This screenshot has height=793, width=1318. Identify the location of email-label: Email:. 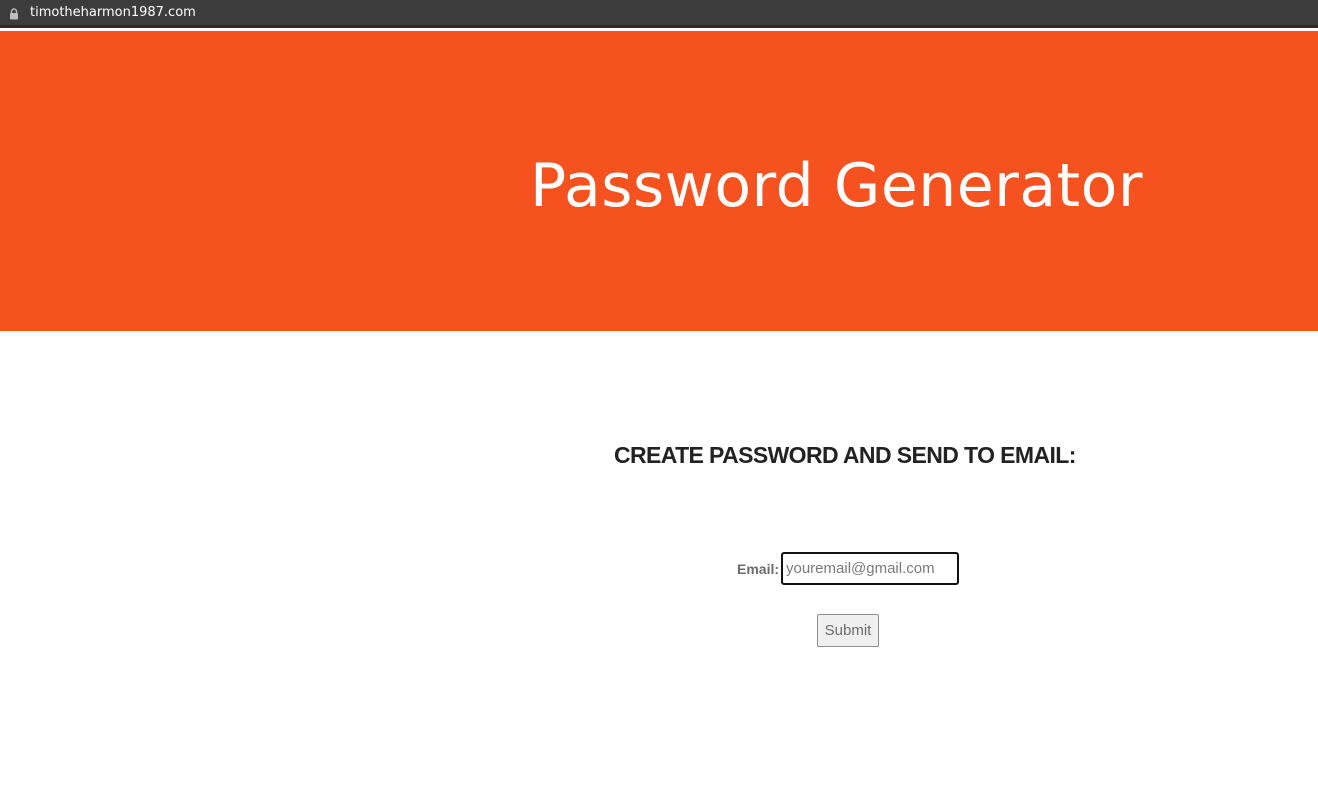
(758, 569).